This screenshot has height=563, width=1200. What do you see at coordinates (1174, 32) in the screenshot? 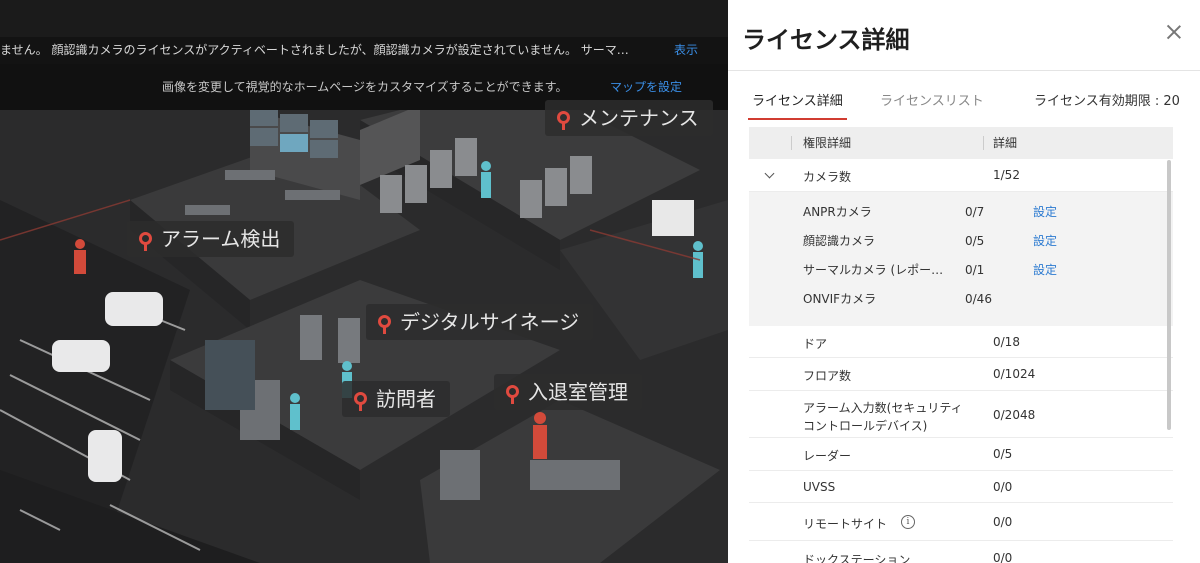
I see `close-icon` at bounding box center [1174, 32].